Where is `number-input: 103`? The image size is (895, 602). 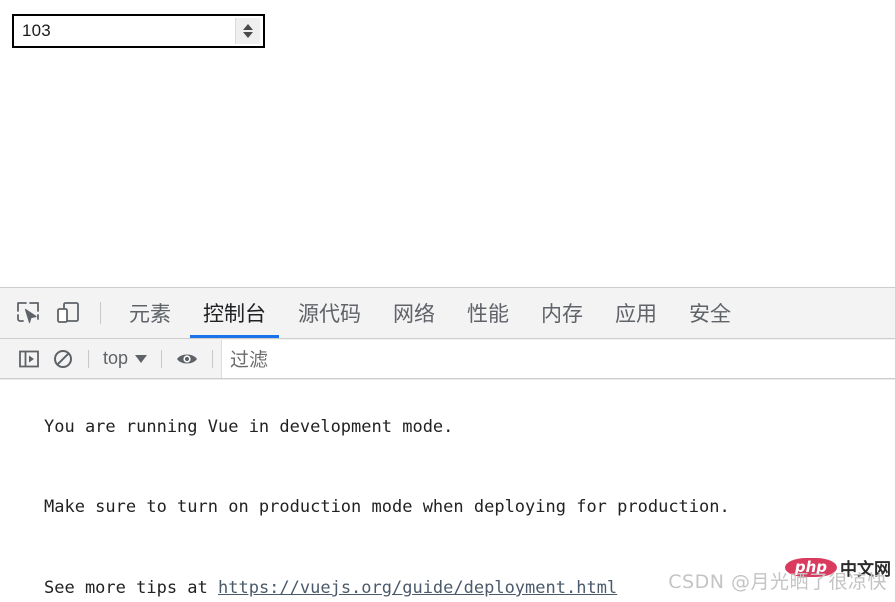 number-input: 103 is located at coordinates (138, 31).